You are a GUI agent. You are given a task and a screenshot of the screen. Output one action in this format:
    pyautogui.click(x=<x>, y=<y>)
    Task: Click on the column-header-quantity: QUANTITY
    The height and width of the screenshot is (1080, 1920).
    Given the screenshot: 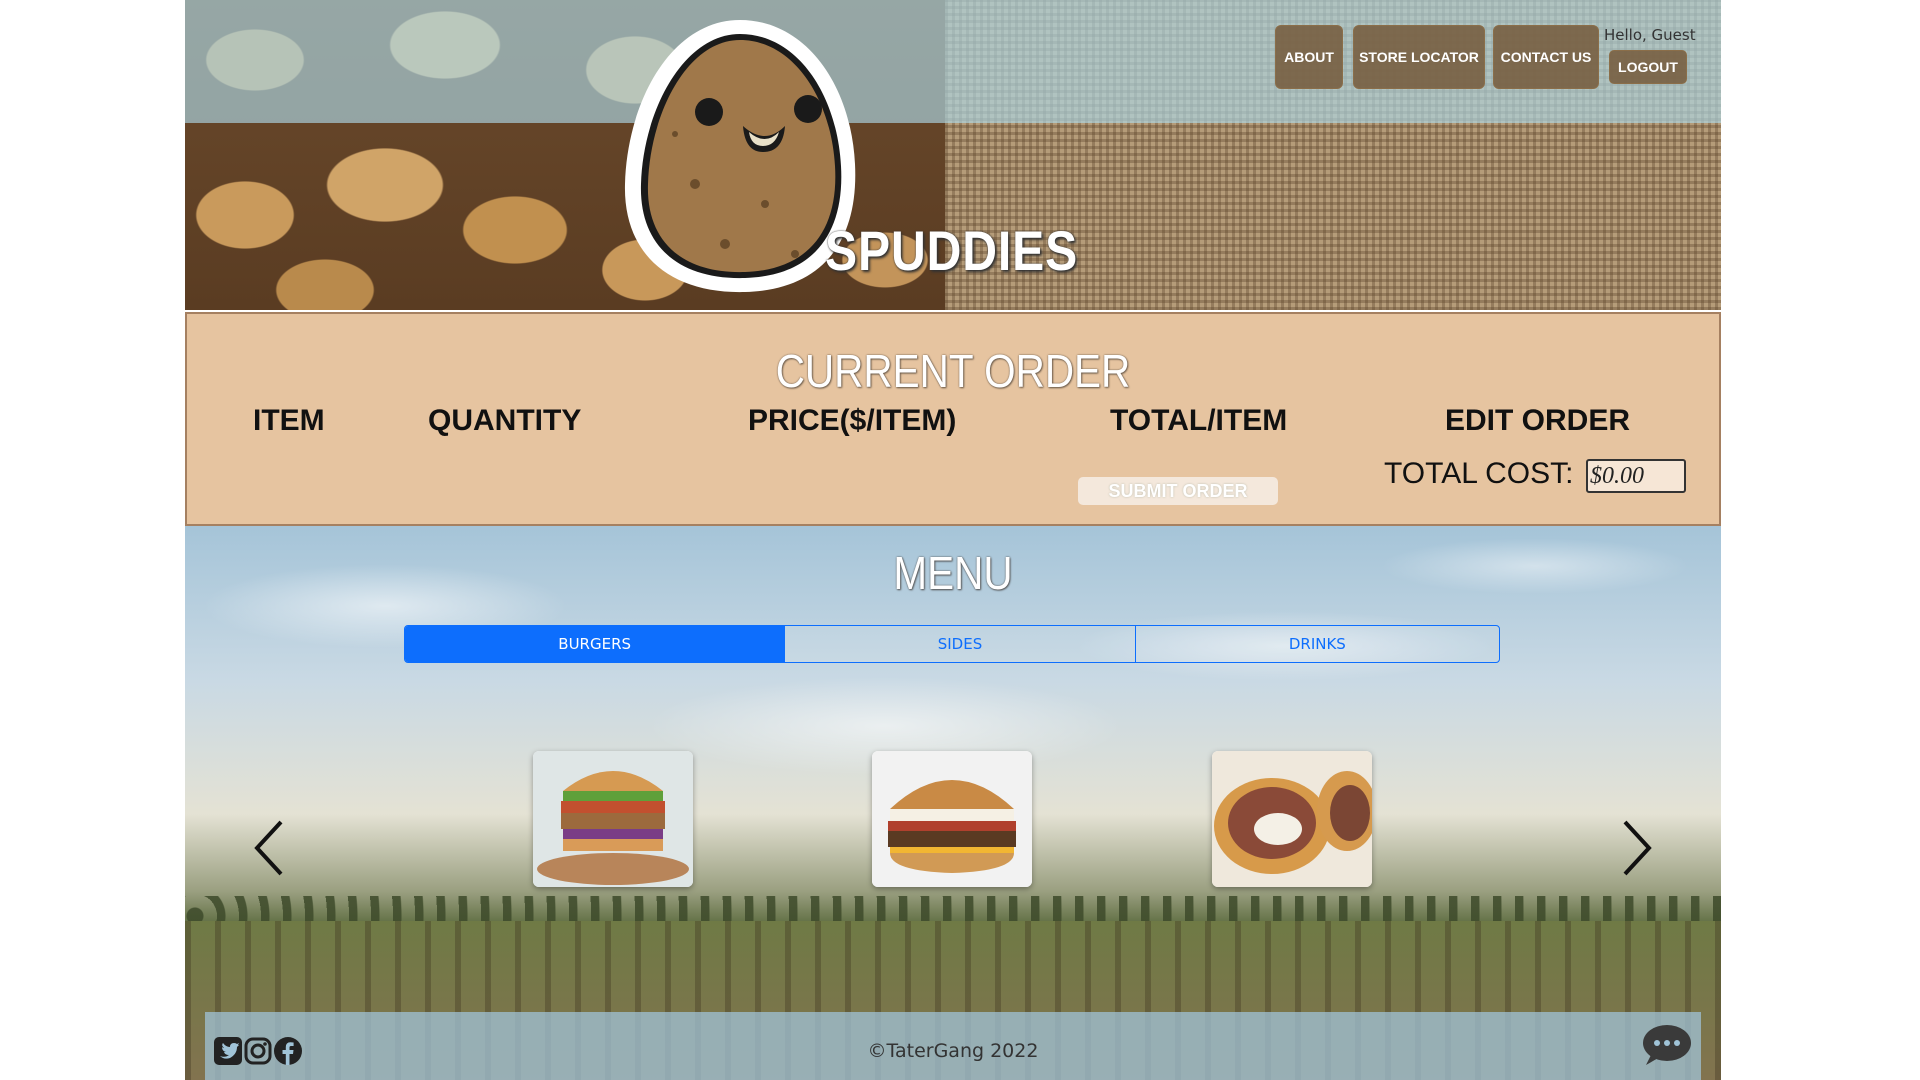 What is the action you would take?
    pyautogui.click(x=505, y=420)
    